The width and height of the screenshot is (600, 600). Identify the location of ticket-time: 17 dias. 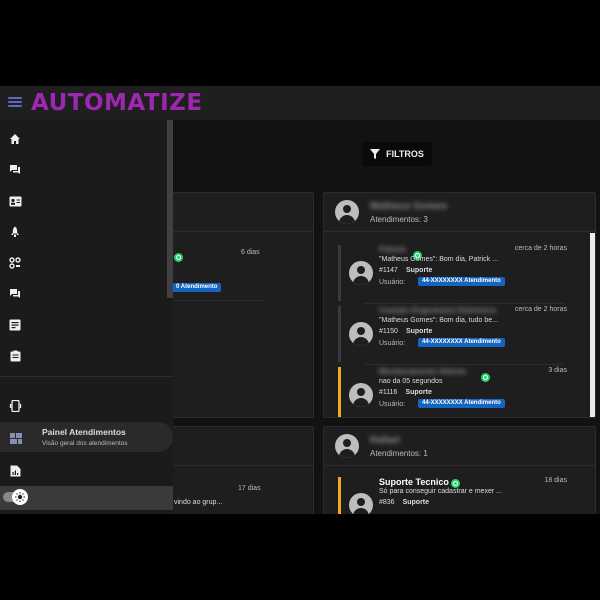
(249, 488).